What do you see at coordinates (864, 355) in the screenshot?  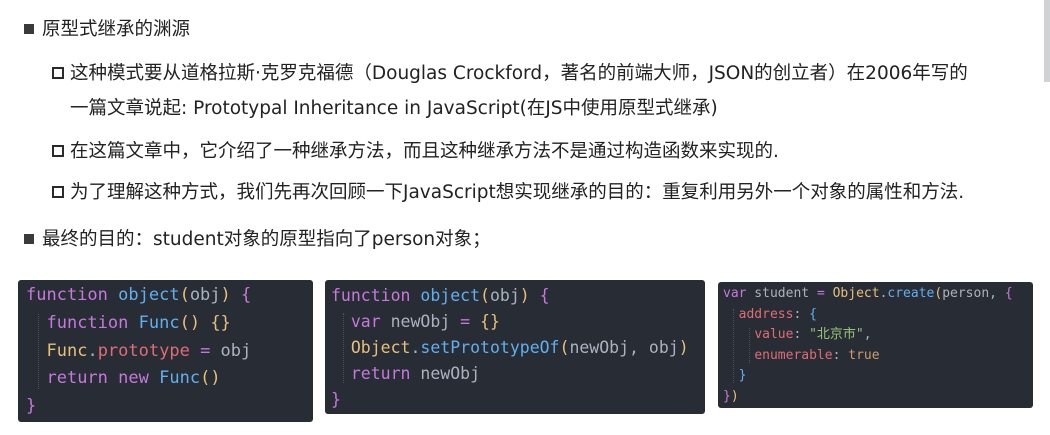 I see `code-token: true` at bounding box center [864, 355].